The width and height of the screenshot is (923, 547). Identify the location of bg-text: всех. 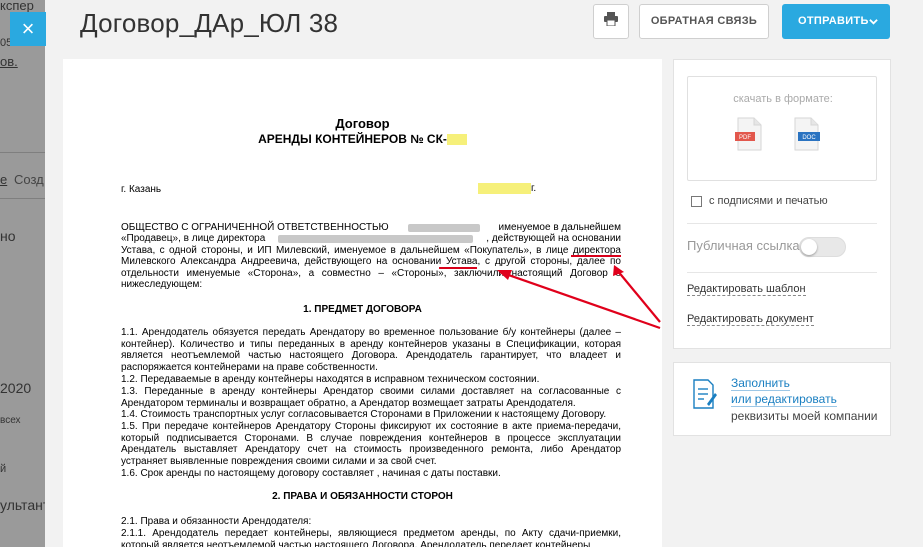
(10, 420).